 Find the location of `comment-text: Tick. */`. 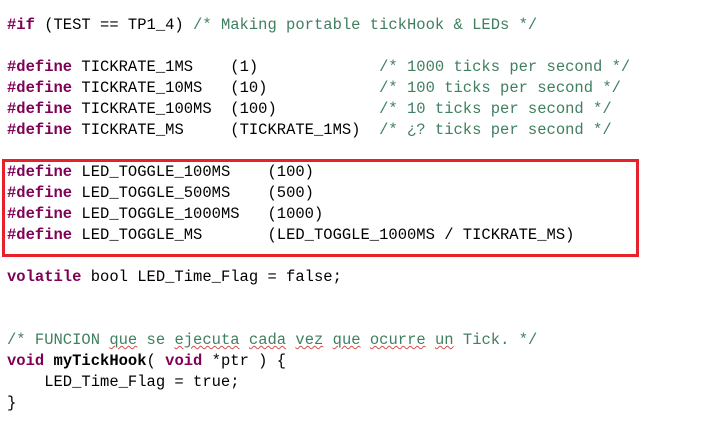

comment-text: Tick. */ is located at coordinates (495, 340).